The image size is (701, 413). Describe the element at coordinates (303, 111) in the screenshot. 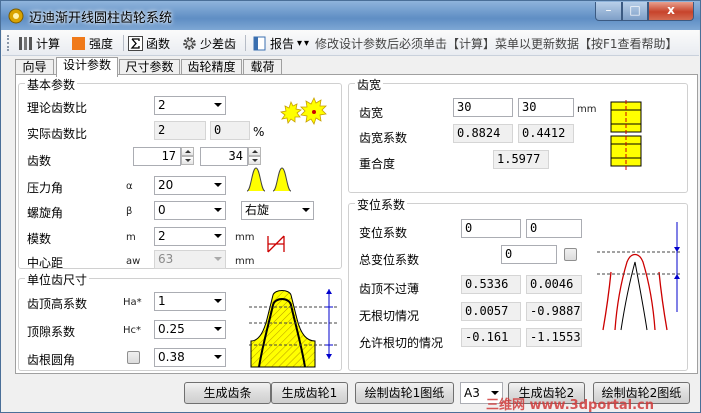

I see `gear-pair-icon` at that location.